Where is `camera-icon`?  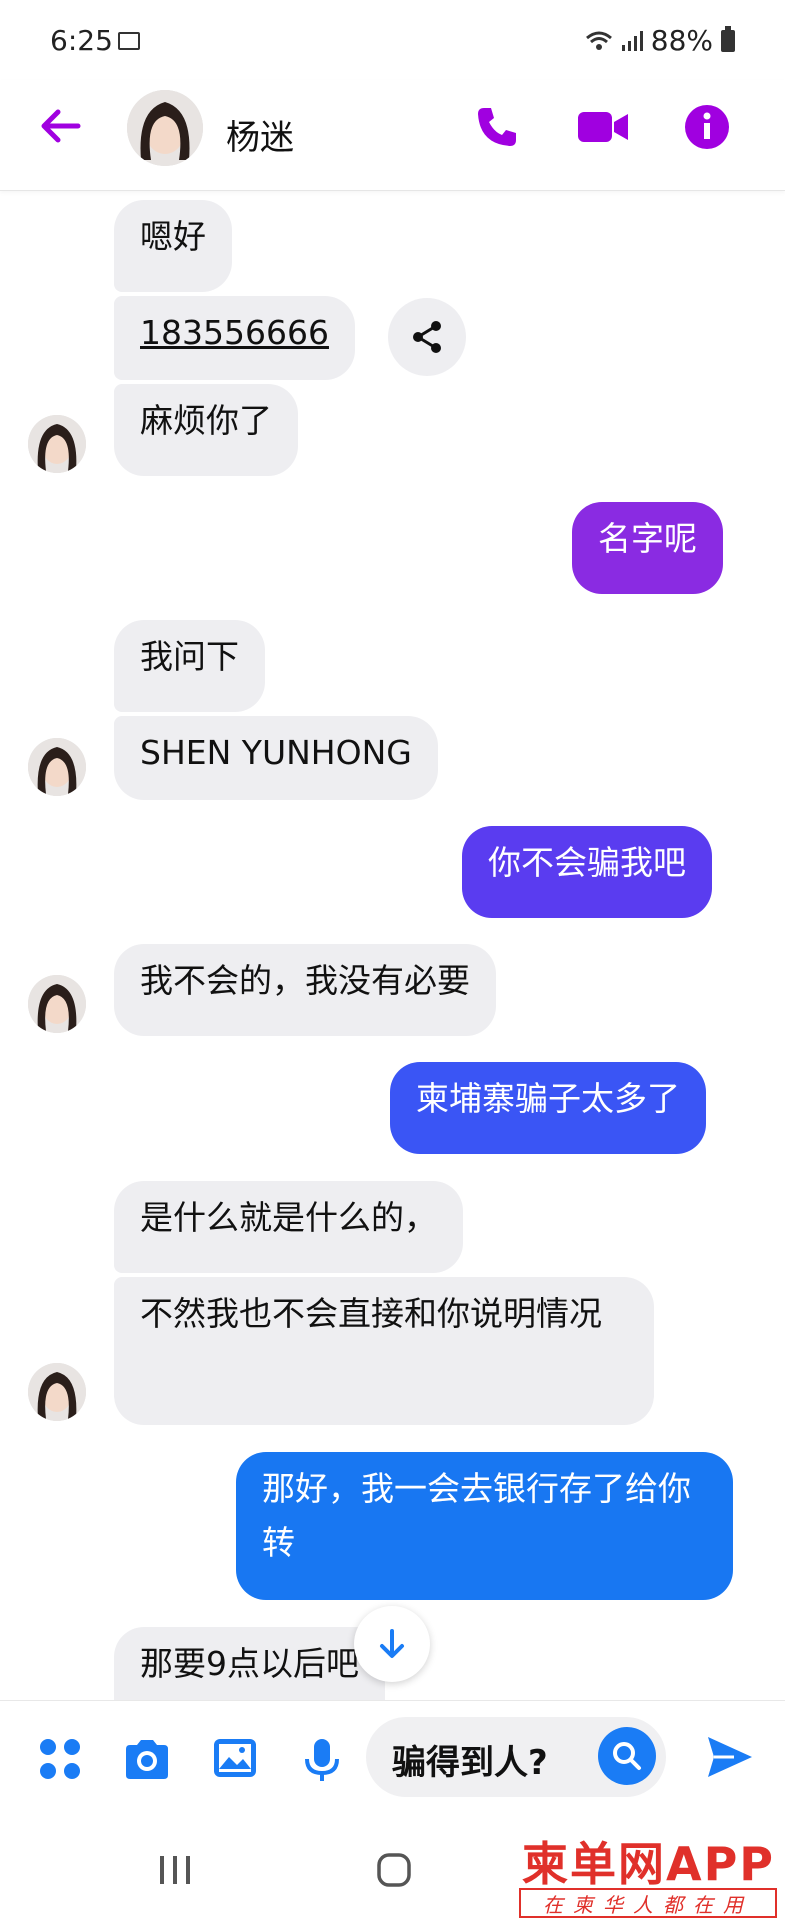
camera-icon is located at coordinates (147, 1759).